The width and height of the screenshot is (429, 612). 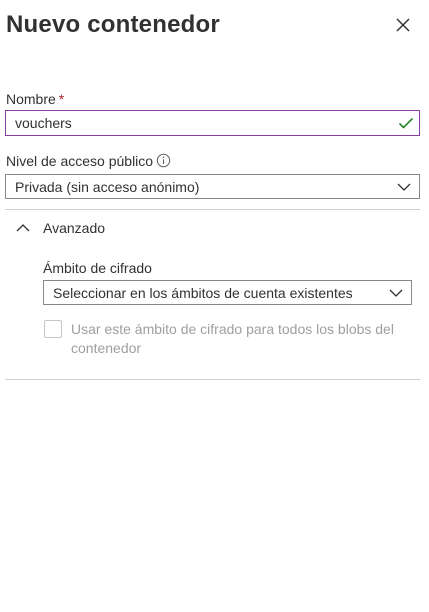 I want to click on apply-scope-checkbox, so click(x=53, y=329).